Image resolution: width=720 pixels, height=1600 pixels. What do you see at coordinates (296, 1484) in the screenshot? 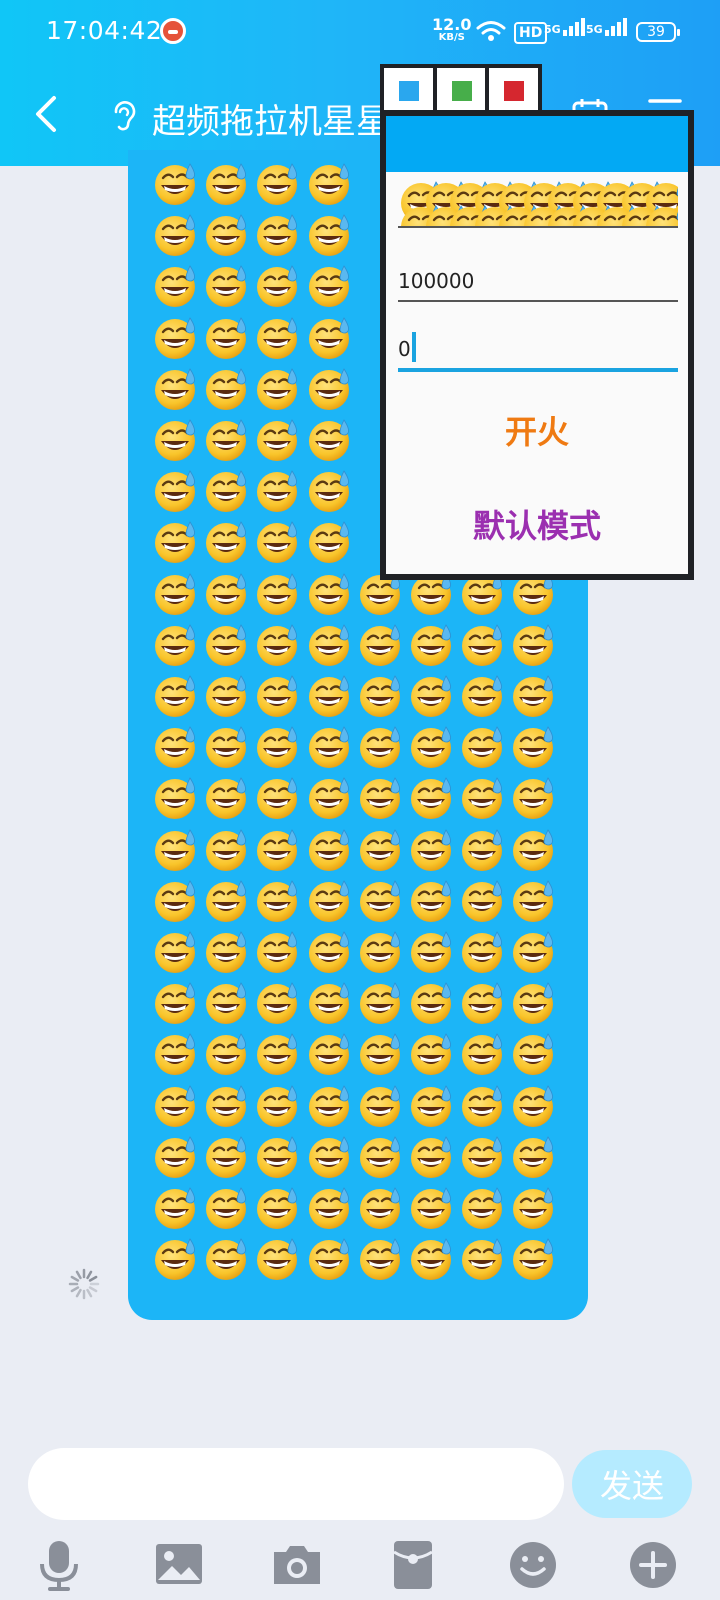
I see `message-input` at bounding box center [296, 1484].